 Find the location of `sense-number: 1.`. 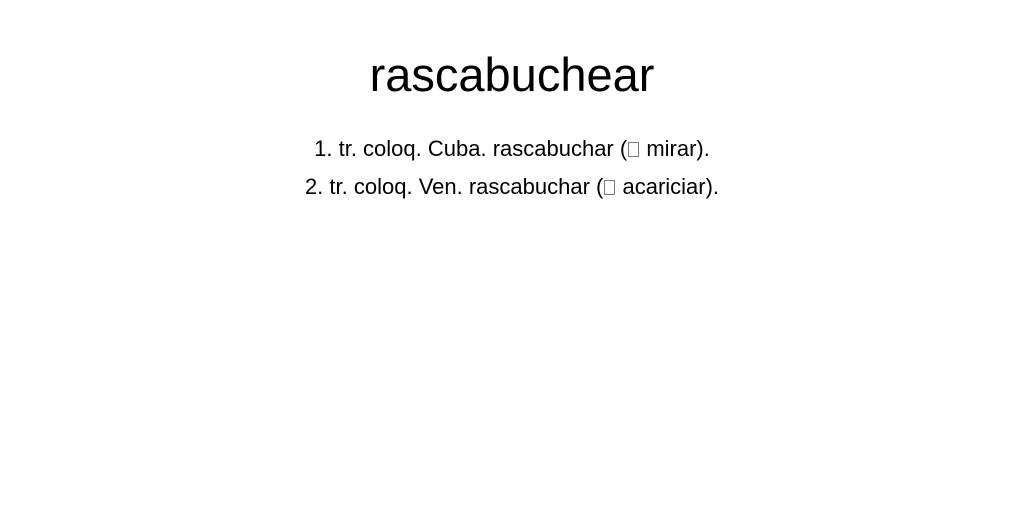

sense-number: 1. is located at coordinates (323, 148).